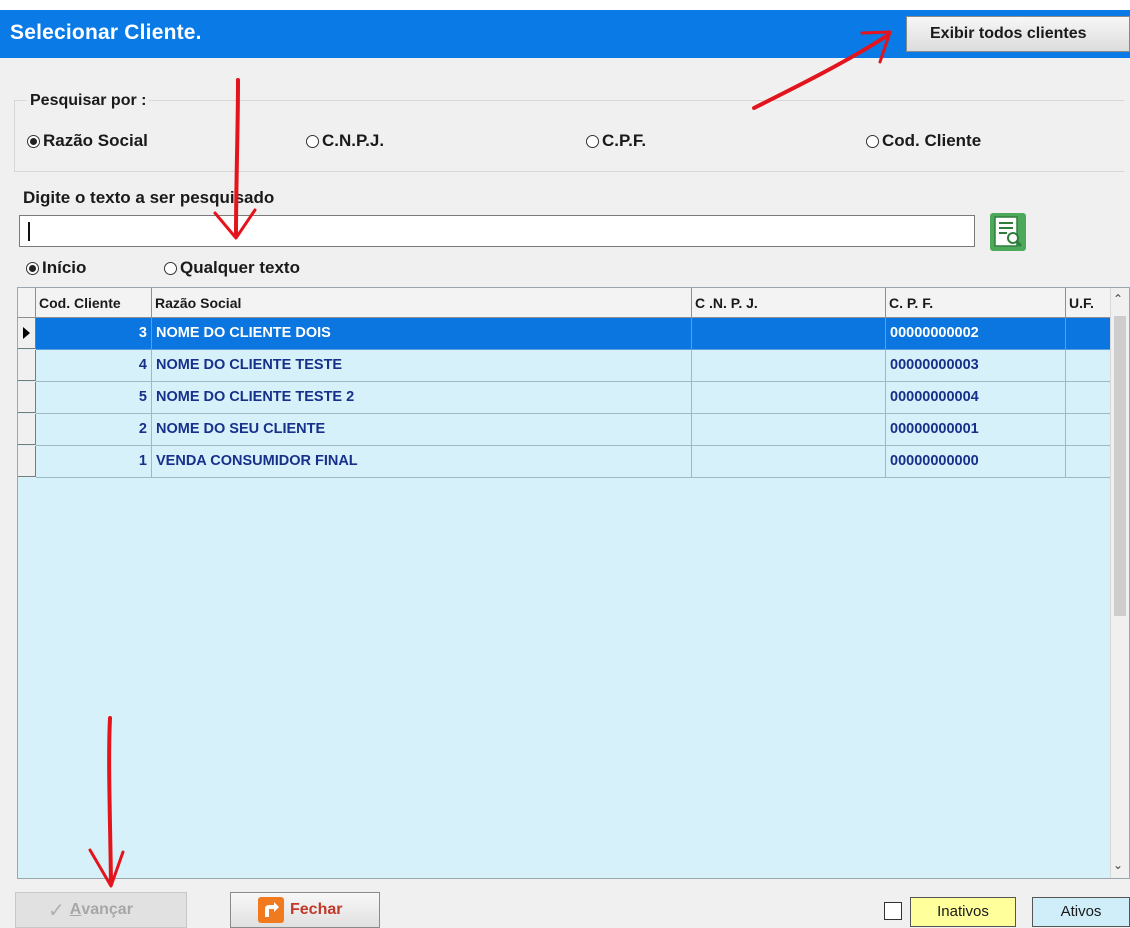 The image size is (1130, 928). Describe the element at coordinates (94, 398) in the screenshot. I see `cell-cod-cliente: 5` at that location.